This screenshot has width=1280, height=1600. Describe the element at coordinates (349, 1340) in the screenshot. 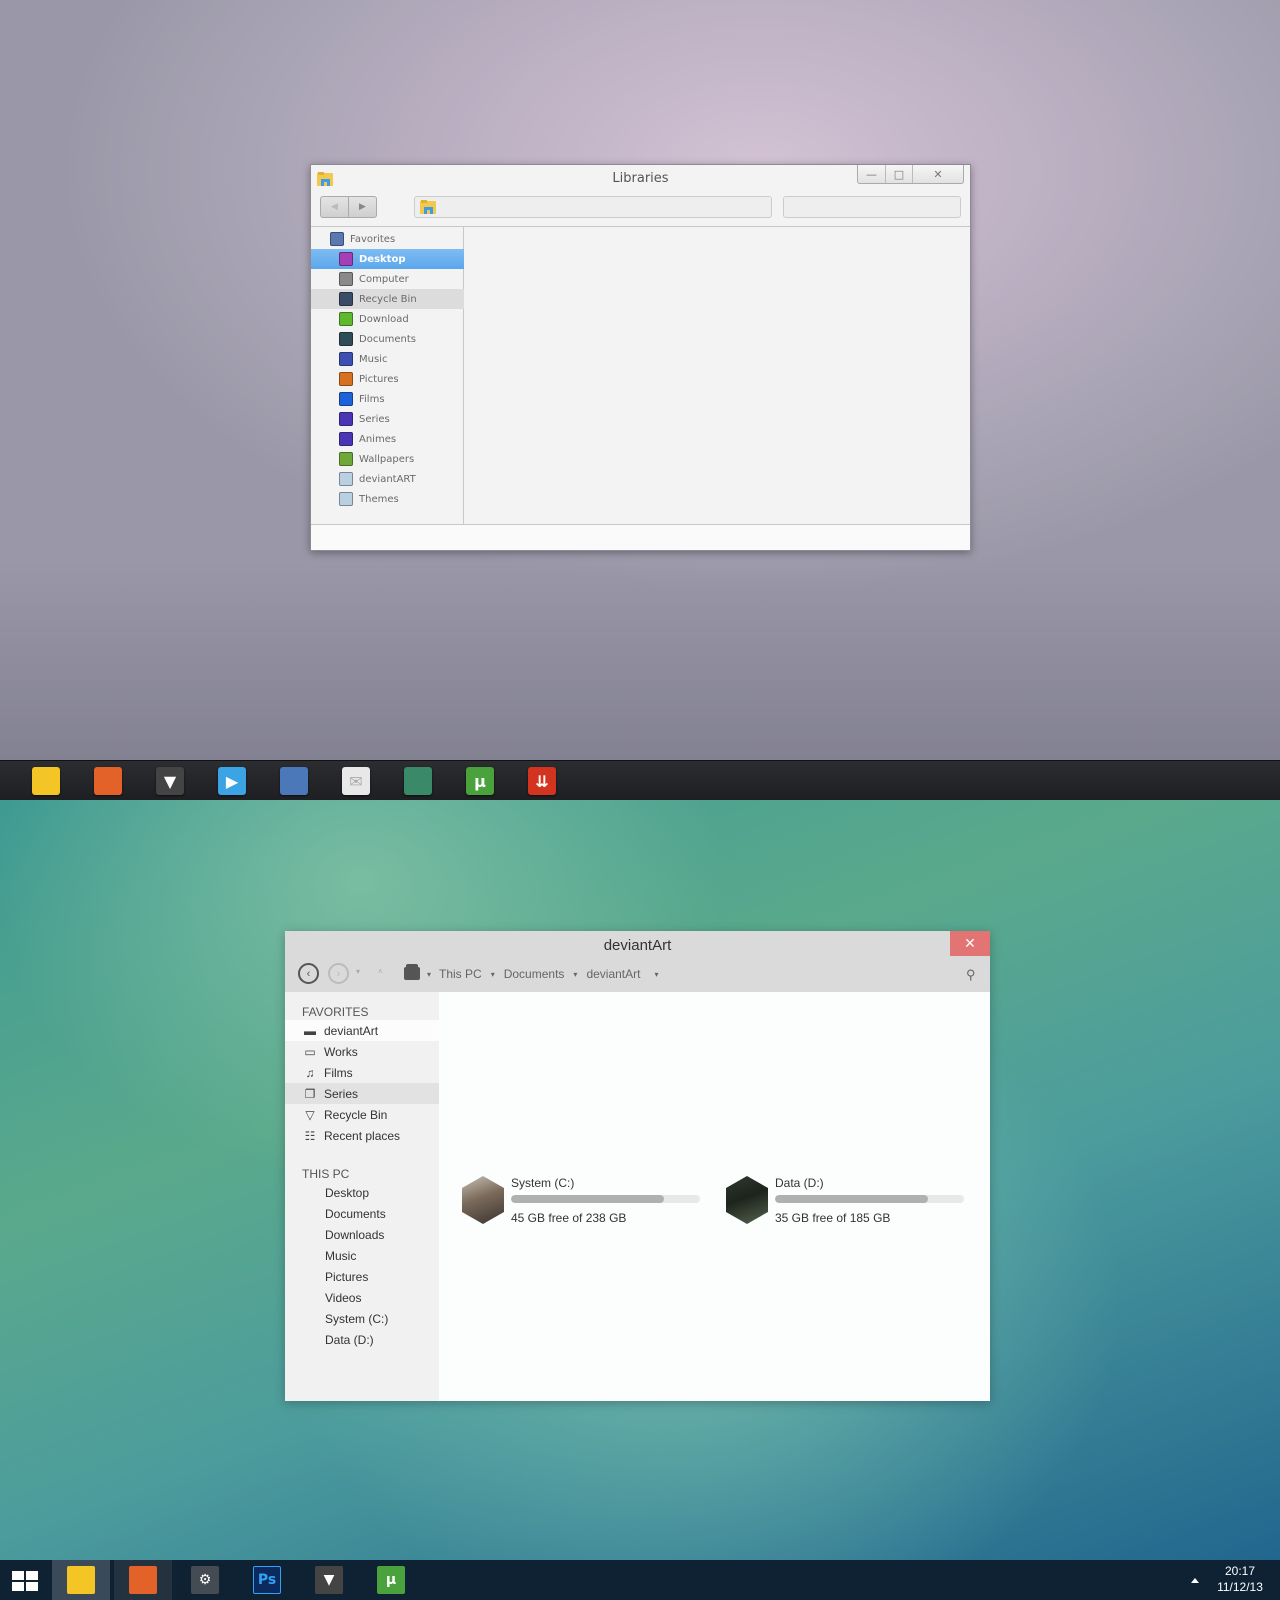

I see `this-pc-item-data-d: Data (D:)` at that location.